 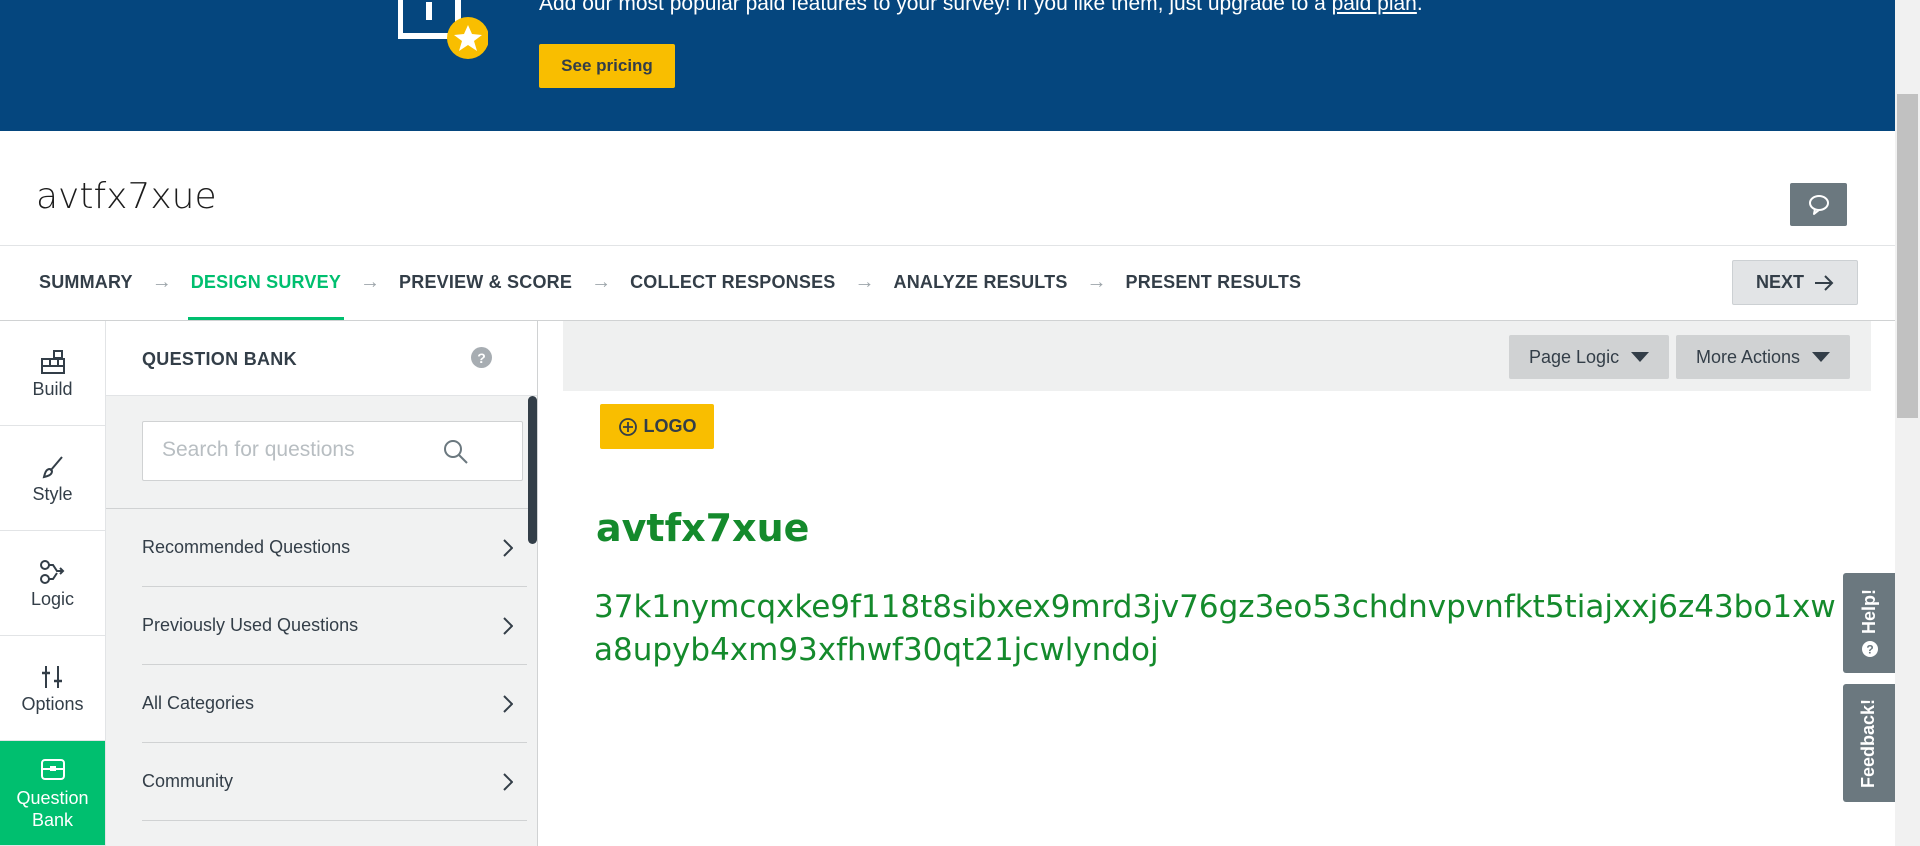 I want to click on sidebar-item-label: Options, so click(x=52, y=703).